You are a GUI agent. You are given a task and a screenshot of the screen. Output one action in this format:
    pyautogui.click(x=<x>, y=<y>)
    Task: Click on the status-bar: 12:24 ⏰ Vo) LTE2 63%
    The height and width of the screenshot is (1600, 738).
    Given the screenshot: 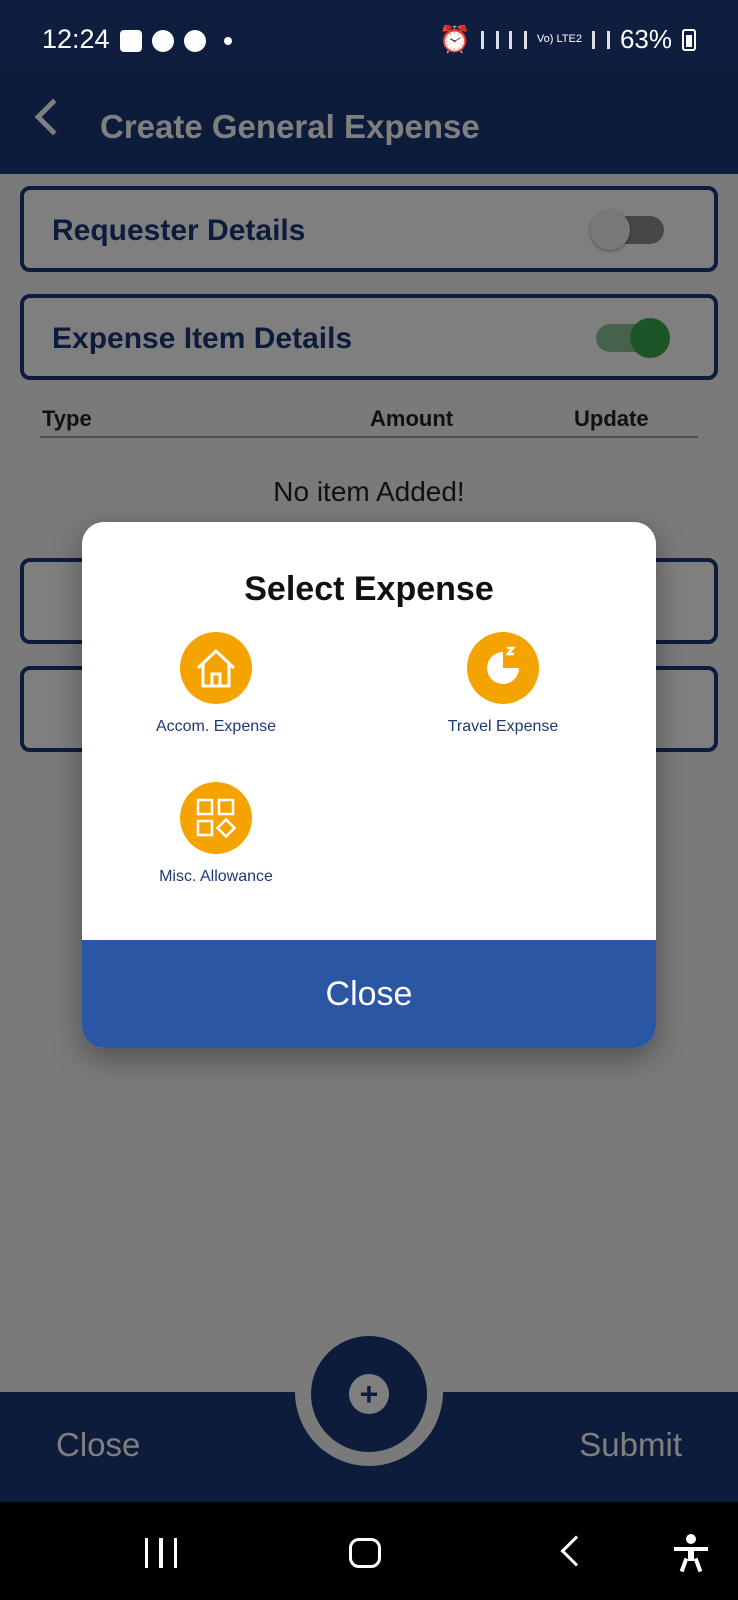 What is the action you would take?
    pyautogui.click(x=369, y=34)
    